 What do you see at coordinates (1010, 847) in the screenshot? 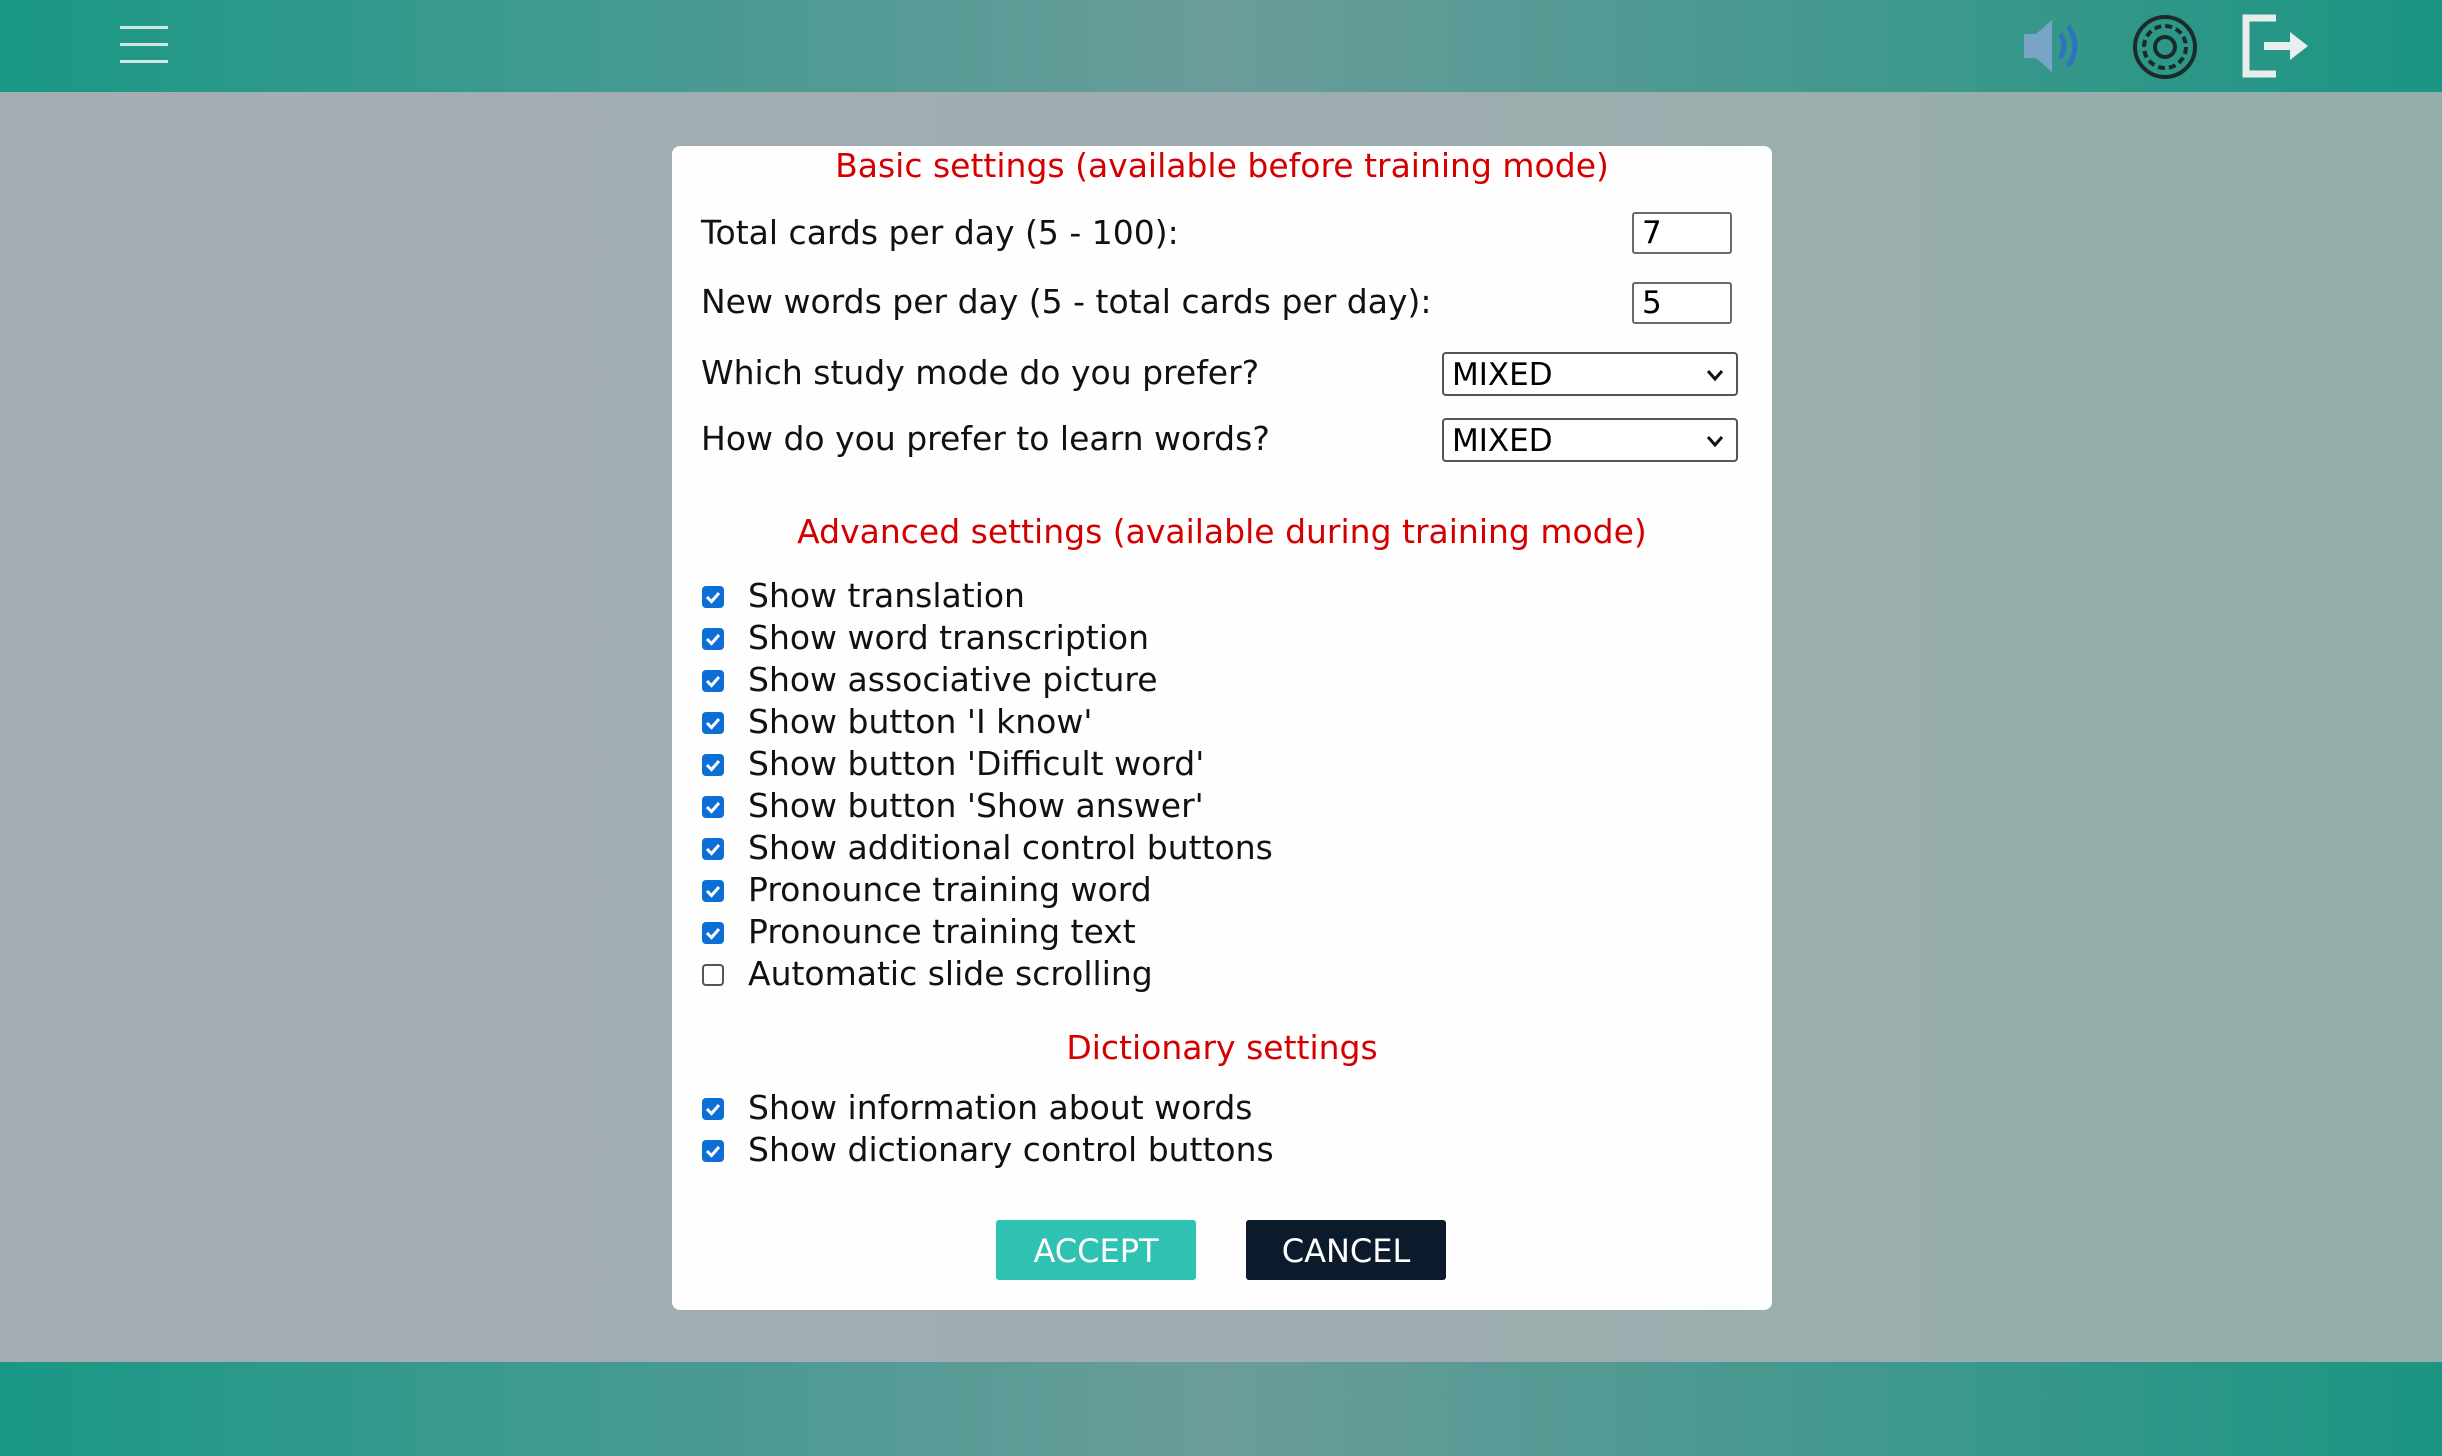
I see `checkbox-label: Show additional control buttons` at bounding box center [1010, 847].